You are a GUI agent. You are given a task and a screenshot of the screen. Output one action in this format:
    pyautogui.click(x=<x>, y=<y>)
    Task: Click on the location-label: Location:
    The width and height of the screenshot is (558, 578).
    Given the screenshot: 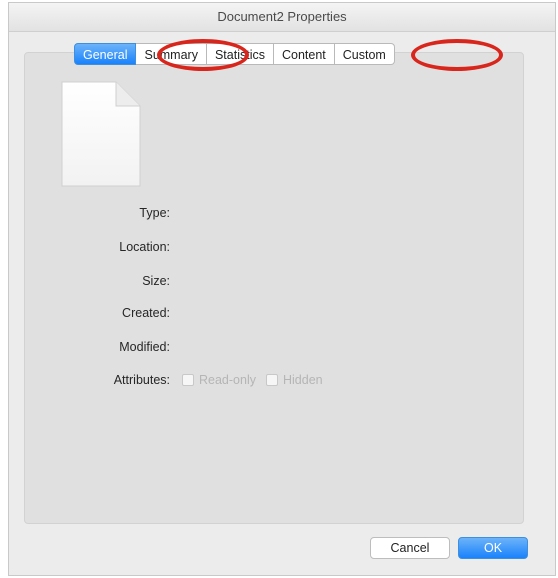 What is the action you would take?
    pyautogui.click(x=144, y=247)
    